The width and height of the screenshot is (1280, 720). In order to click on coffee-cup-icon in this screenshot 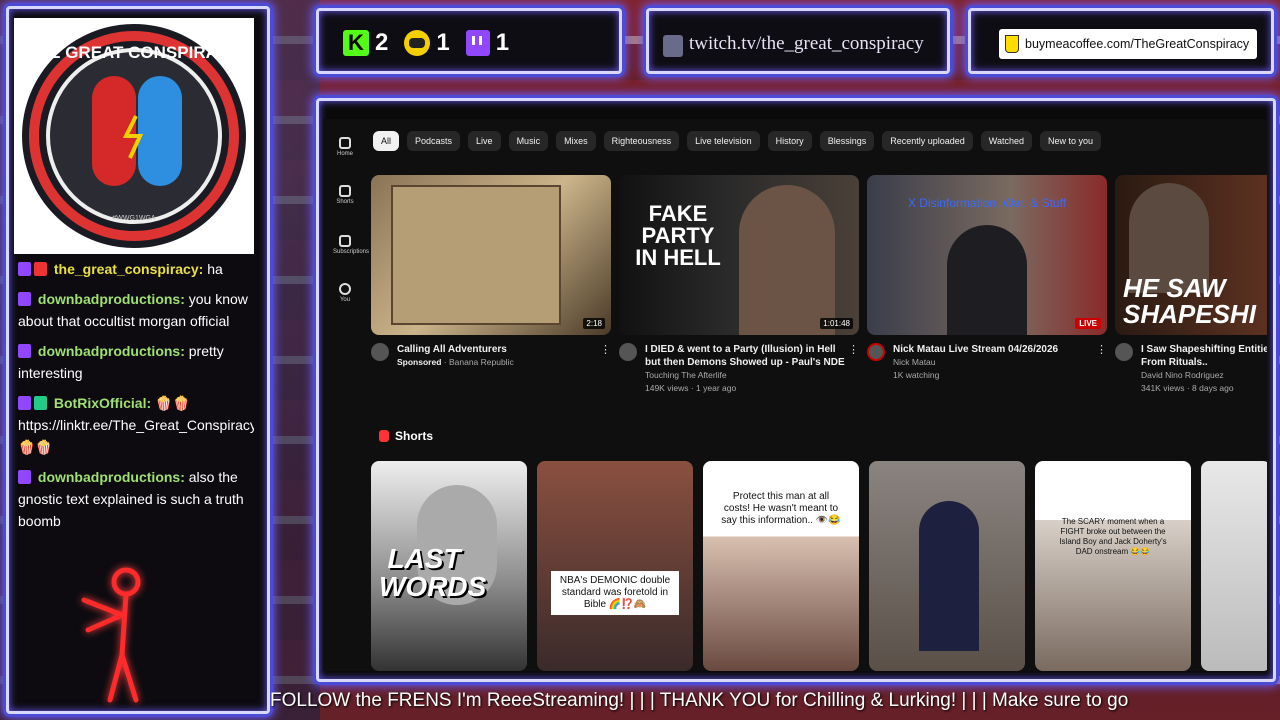, I will do `click(1012, 44)`.